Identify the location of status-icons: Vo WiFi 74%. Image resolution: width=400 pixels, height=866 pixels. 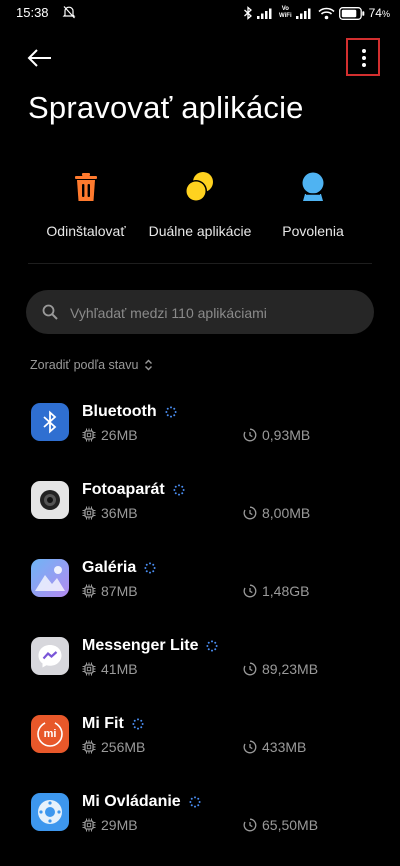
(316, 13).